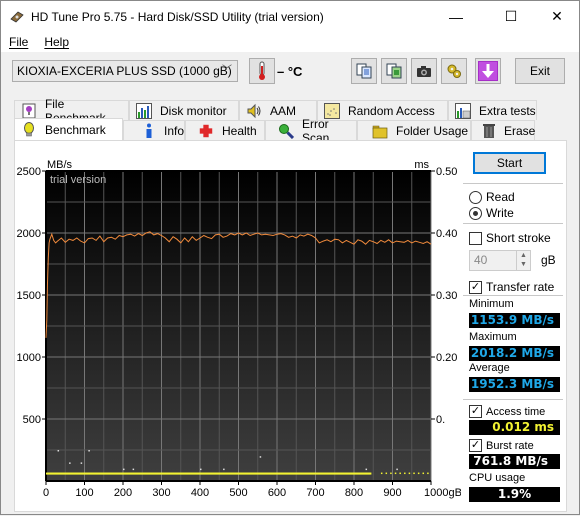 The image size is (580, 516). Describe the element at coordinates (514, 461) in the screenshot. I see `burst-rate-value: 761.8 MB/s` at that location.